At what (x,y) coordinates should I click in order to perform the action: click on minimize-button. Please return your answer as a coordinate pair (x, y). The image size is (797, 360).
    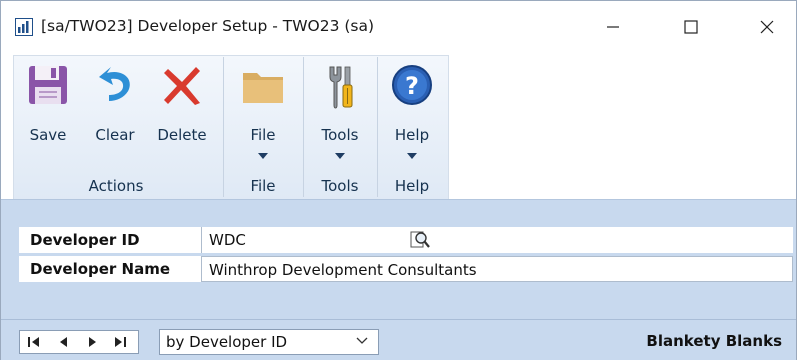
    Looking at the image, I should click on (613, 27).